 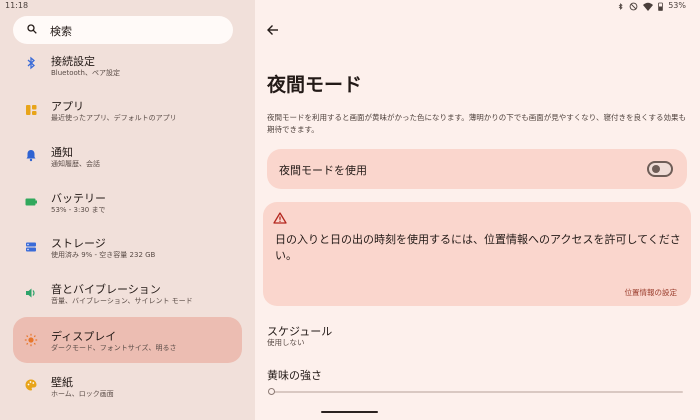 I want to click on status-bar: 11:18 53%, so click(x=350, y=6).